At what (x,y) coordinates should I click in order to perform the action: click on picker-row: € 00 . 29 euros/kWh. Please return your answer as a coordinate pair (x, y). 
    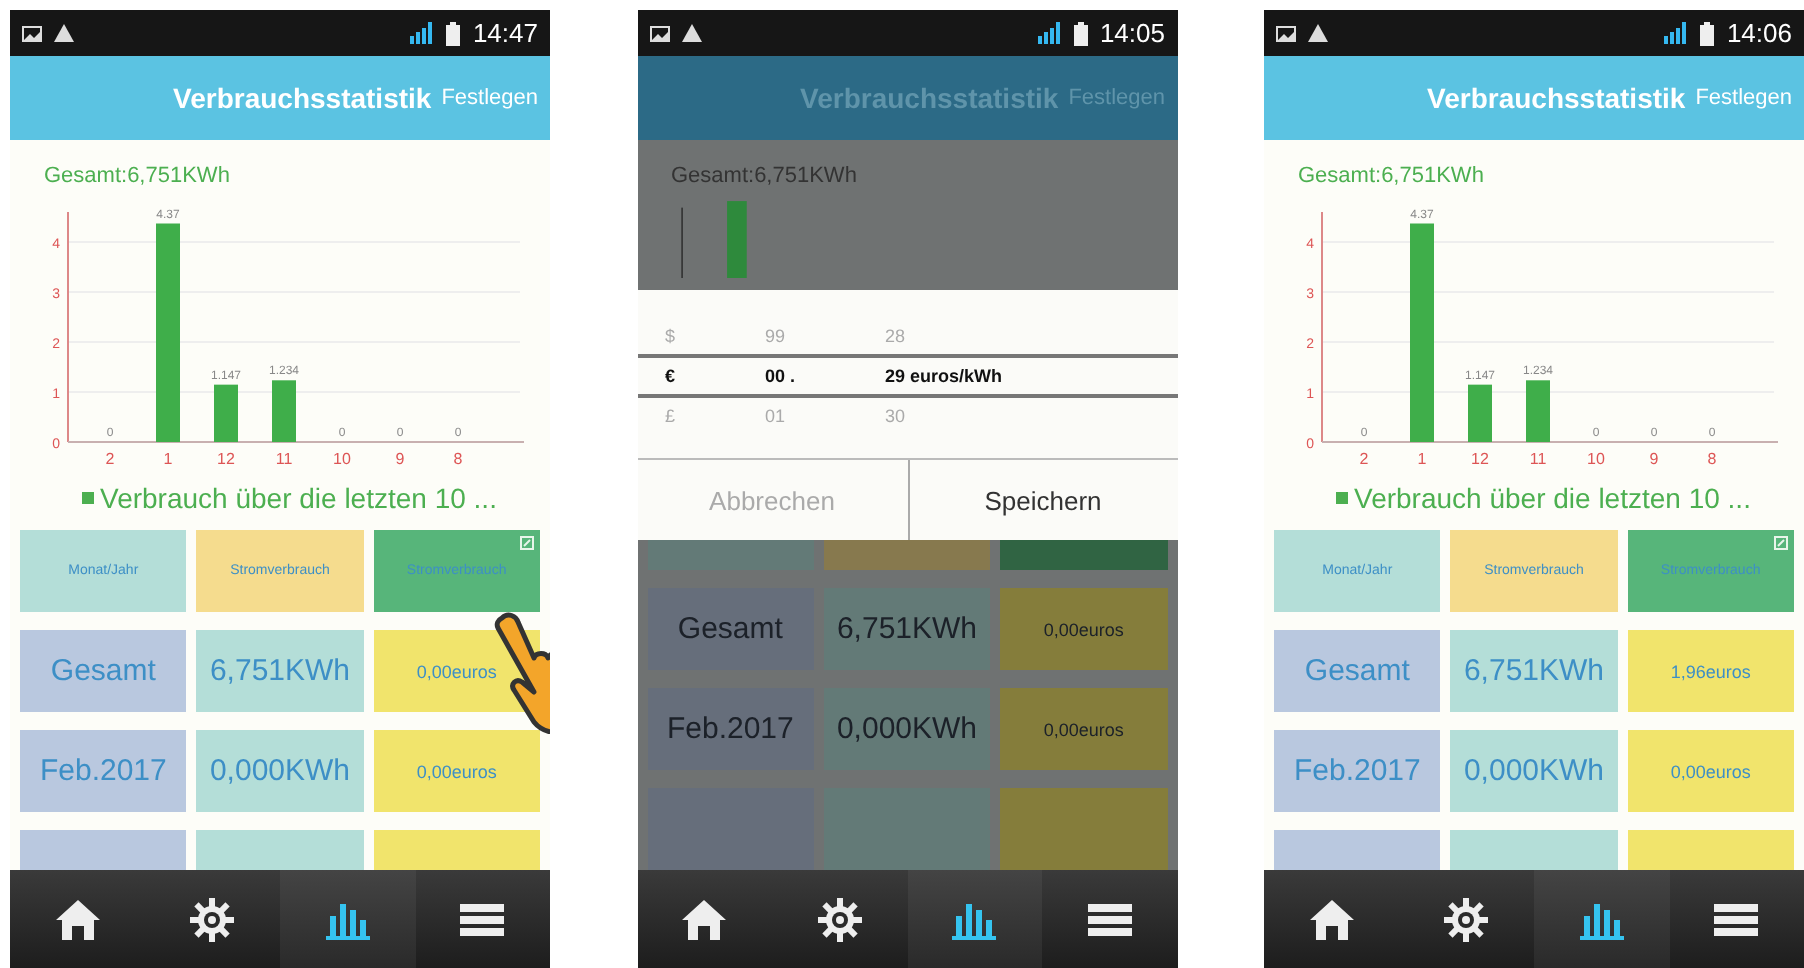
    Looking at the image, I should click on (907, 376).